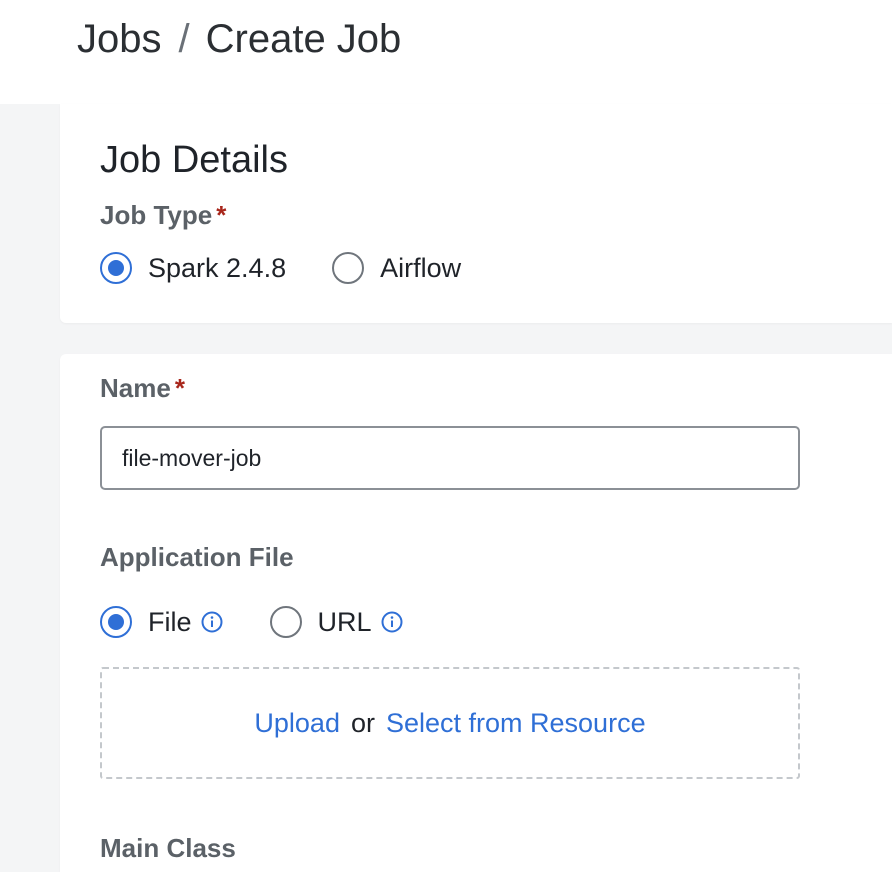 This screenshot has height=872, width=892. What do you see at coordinates (116, 268) in the screenshot?
I see `radio-spark` at bounding box center [116, 268].